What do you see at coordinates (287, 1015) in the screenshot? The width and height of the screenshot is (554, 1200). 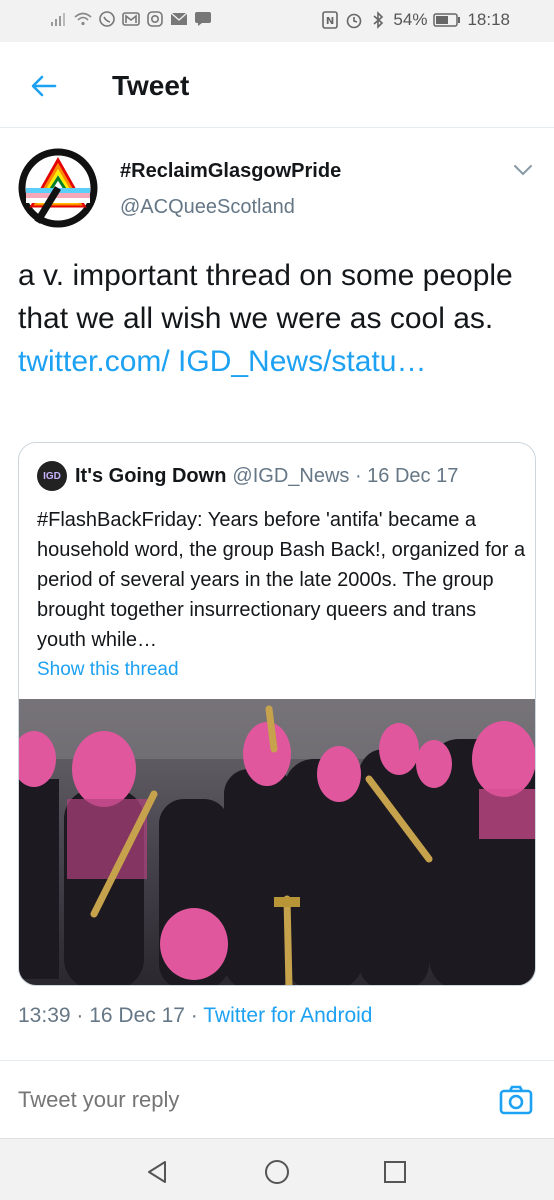 I see `tweet-source: Twitter for Android` at bounding box center [287, 1015].